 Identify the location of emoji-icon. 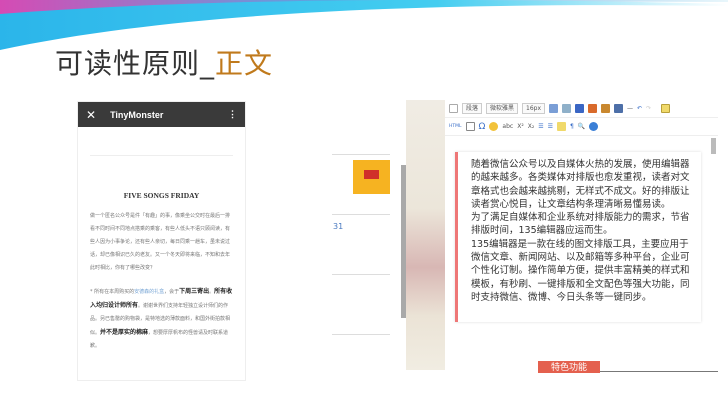
(494, 126).